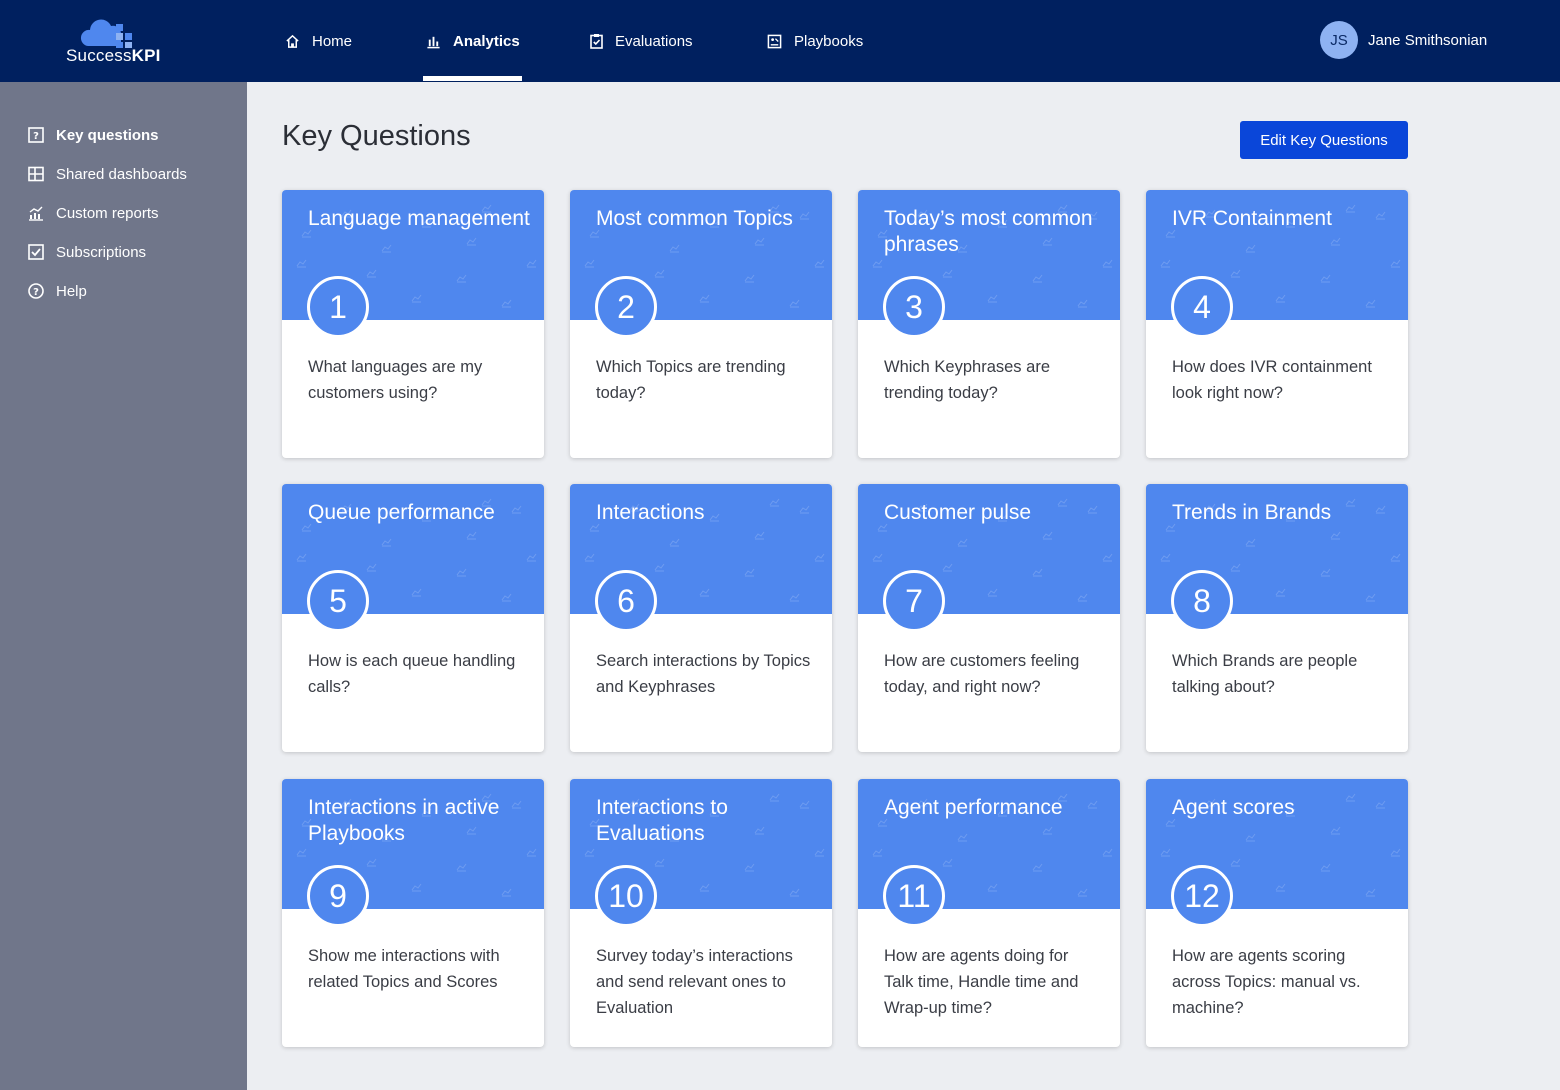 The height and width of the screenshot is (1090, 1560). I want to click on card-question: Which Brands are people talking about?, so click(1265, 674).